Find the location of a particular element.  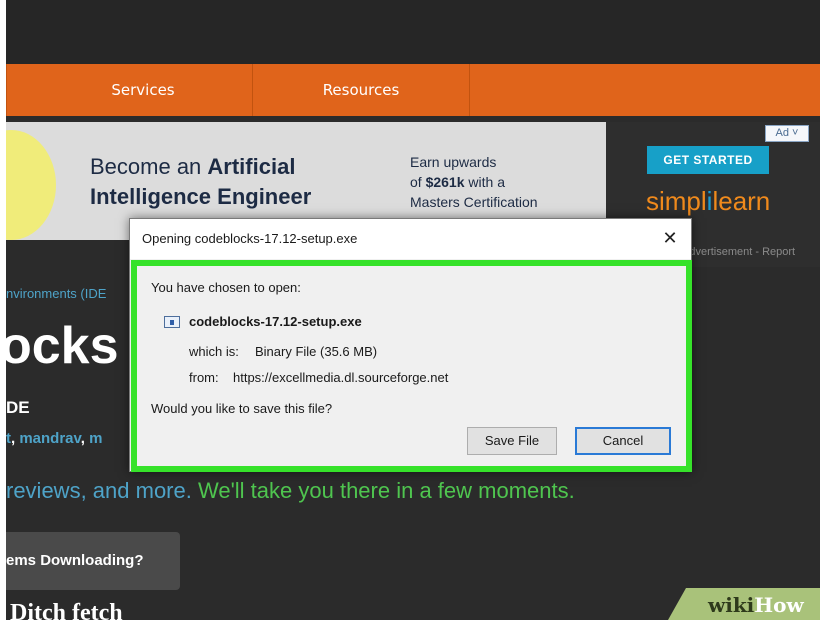

main-nav: Services Resources is located at coordinates (413, 90).